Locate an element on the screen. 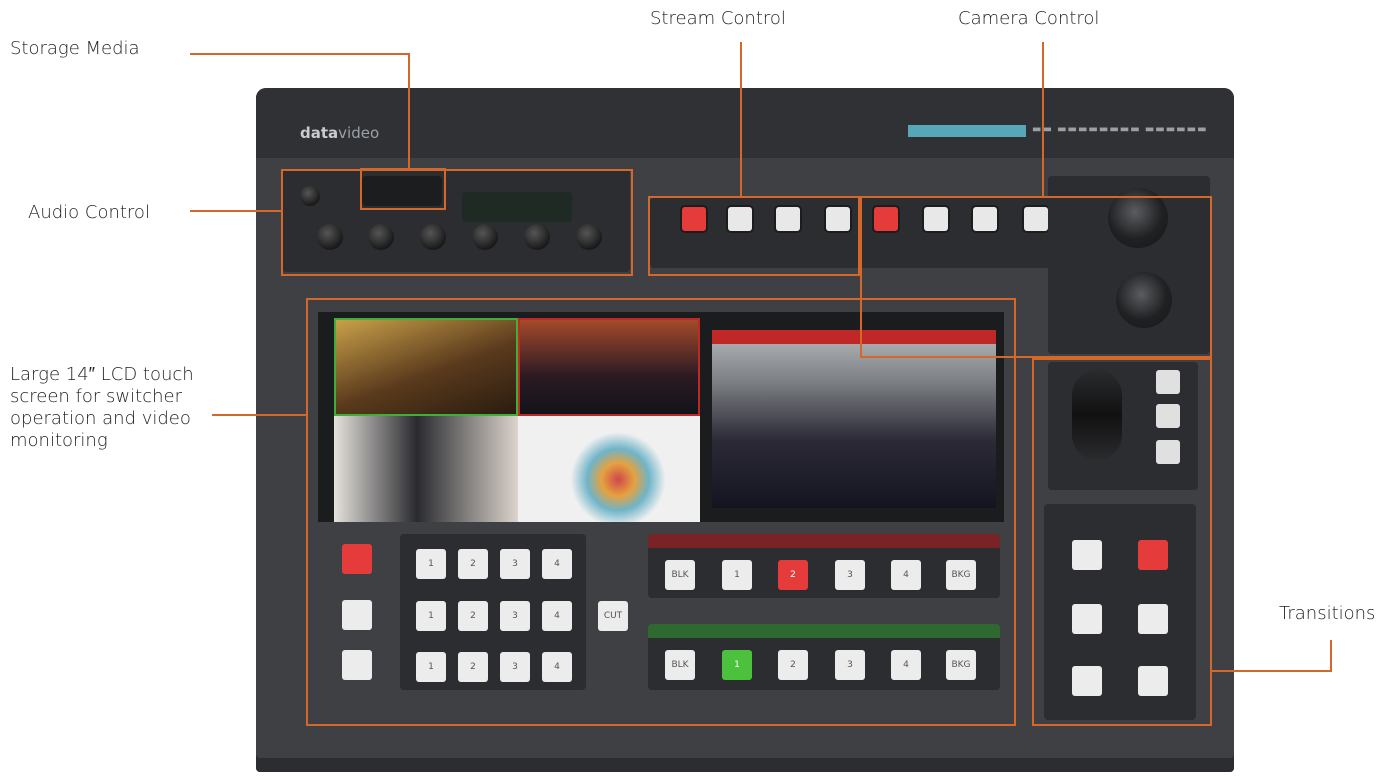 This screenshot has height=780, width=1394. brand-logo: datavideo is located at coordinates (339, 133).